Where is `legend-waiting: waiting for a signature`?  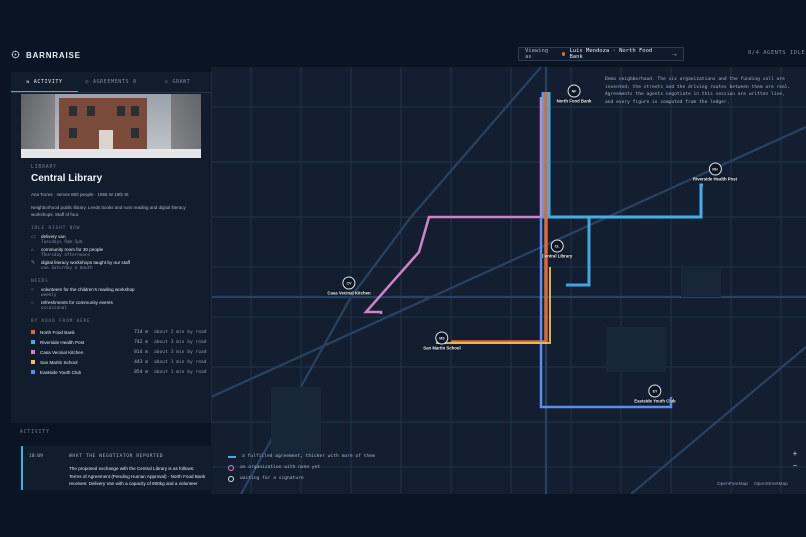
legend-waiting: waiting for a signature is located at coordinates (272, 478).